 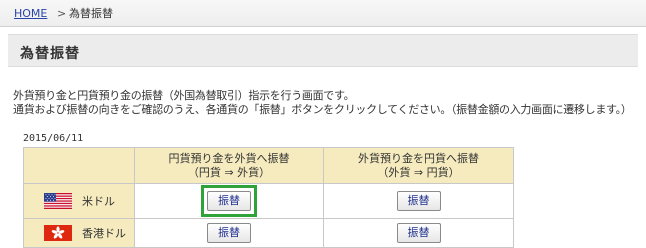 I want to click on header-foreign-to-yen: 外貨預り金を円貨へ振替 （外貨 ⇒ 円貨）, so click(x=418, y=165).